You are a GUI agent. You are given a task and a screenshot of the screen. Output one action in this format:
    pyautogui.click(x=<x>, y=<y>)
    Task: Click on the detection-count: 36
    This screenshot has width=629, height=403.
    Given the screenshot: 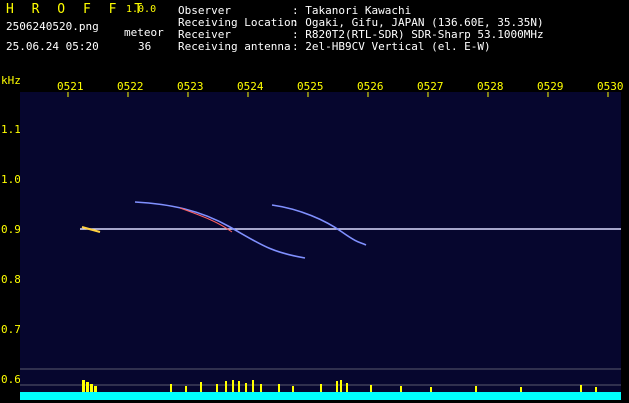 What is the action you would take?
    pyautogui.click(x=145, y=46)
    